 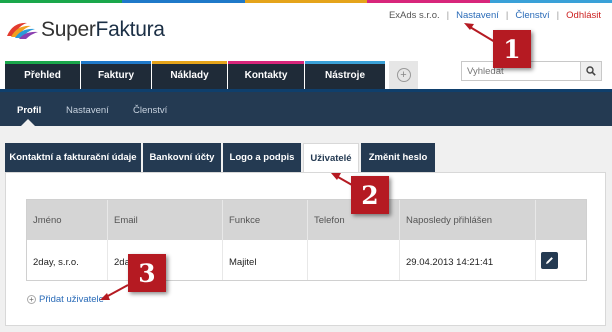 What do you see at coordinates (262, 157) in the screenshot?
I see `tab-logo-signature: Logo a podpis` at bounding box center [262, 157].